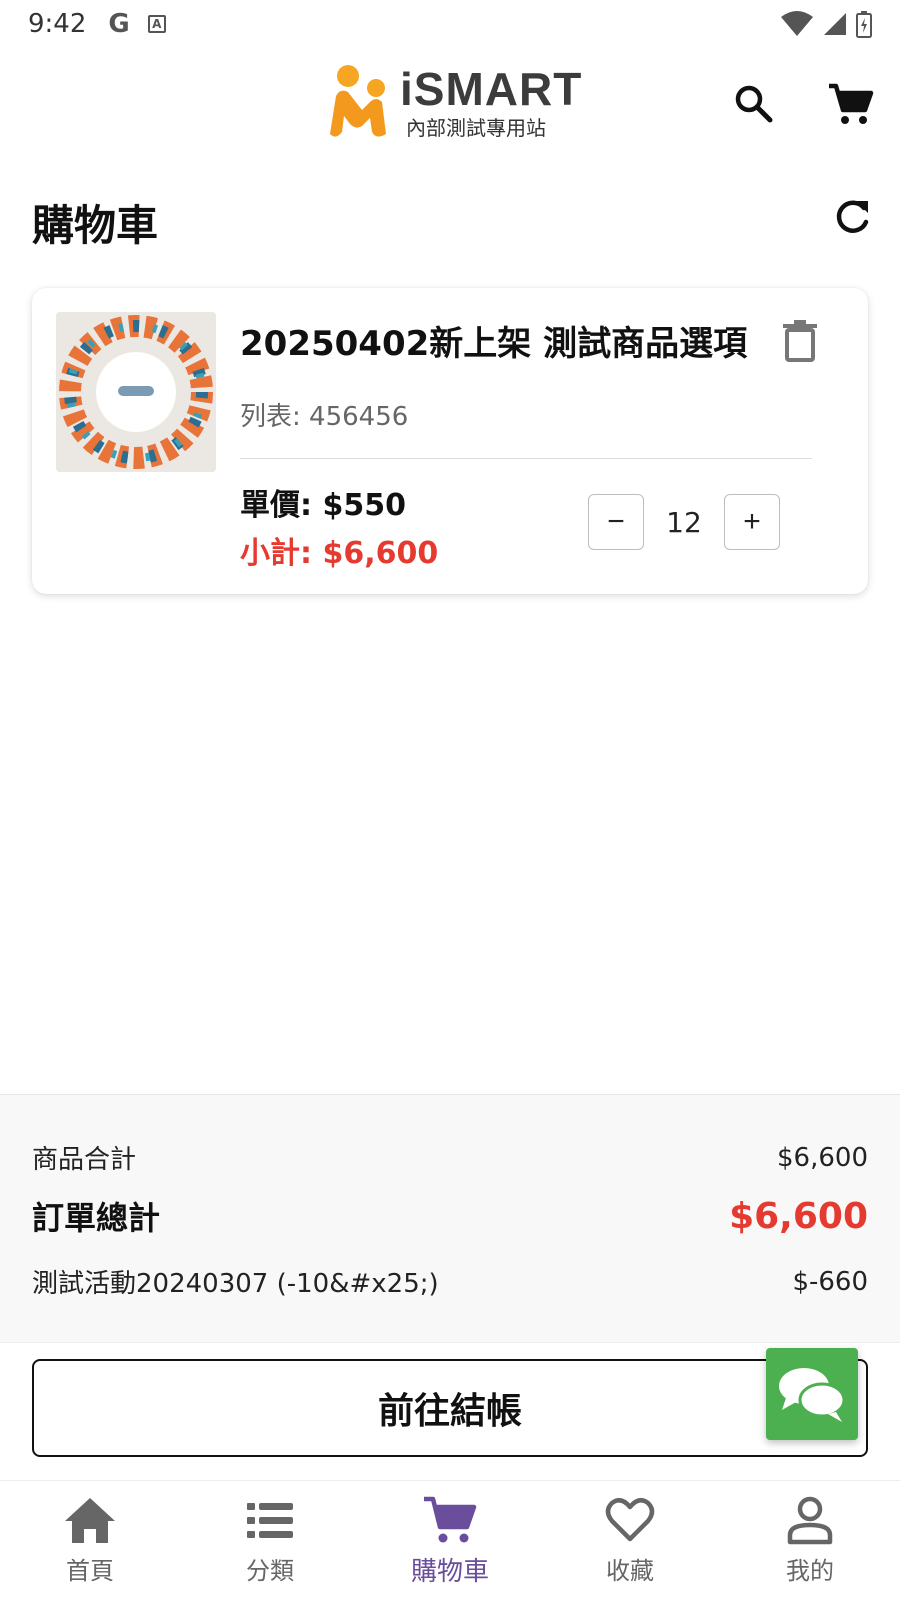 The width and height of the screenshot is (900, 1600). What do you see at coordinates (156, 24) in the screenshot?
I see `accessibility-a-icon: A` at bounding box center [156, 24].